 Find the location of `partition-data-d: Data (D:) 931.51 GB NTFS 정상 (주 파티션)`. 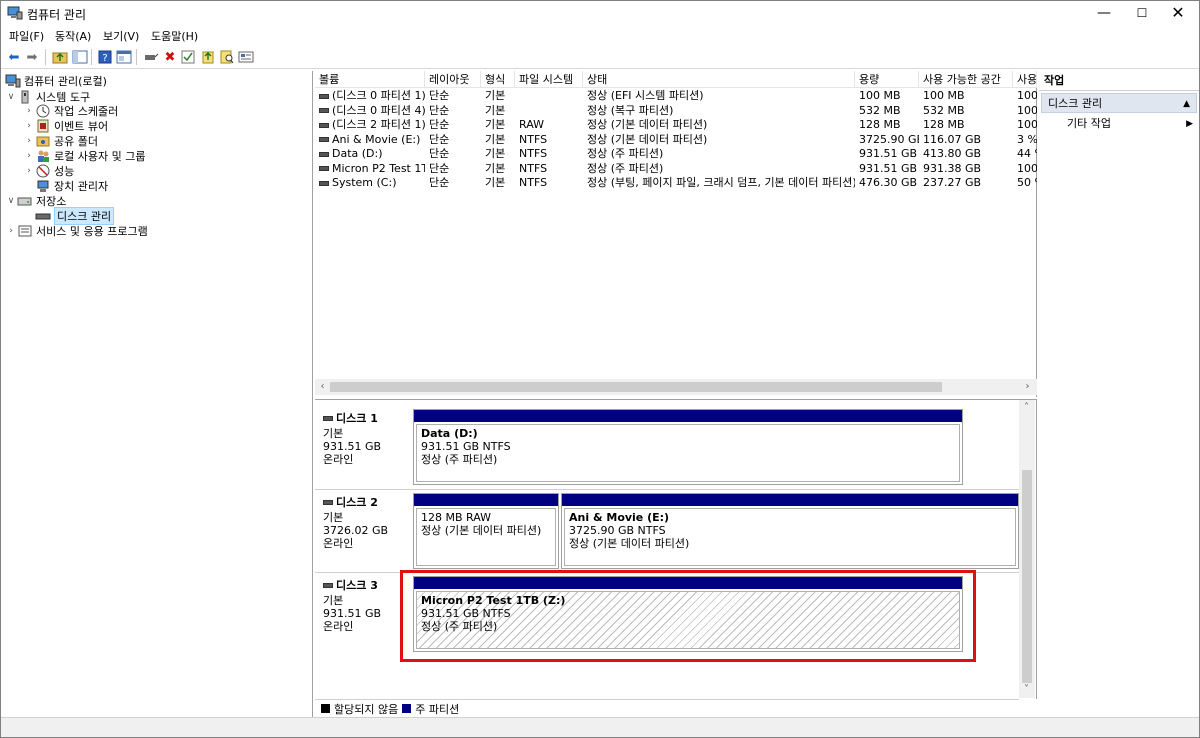

partition-data-d: Data (D:) 931.51 GB NTFS 정상 (주 파티션) is located at coordinates (688, 447).